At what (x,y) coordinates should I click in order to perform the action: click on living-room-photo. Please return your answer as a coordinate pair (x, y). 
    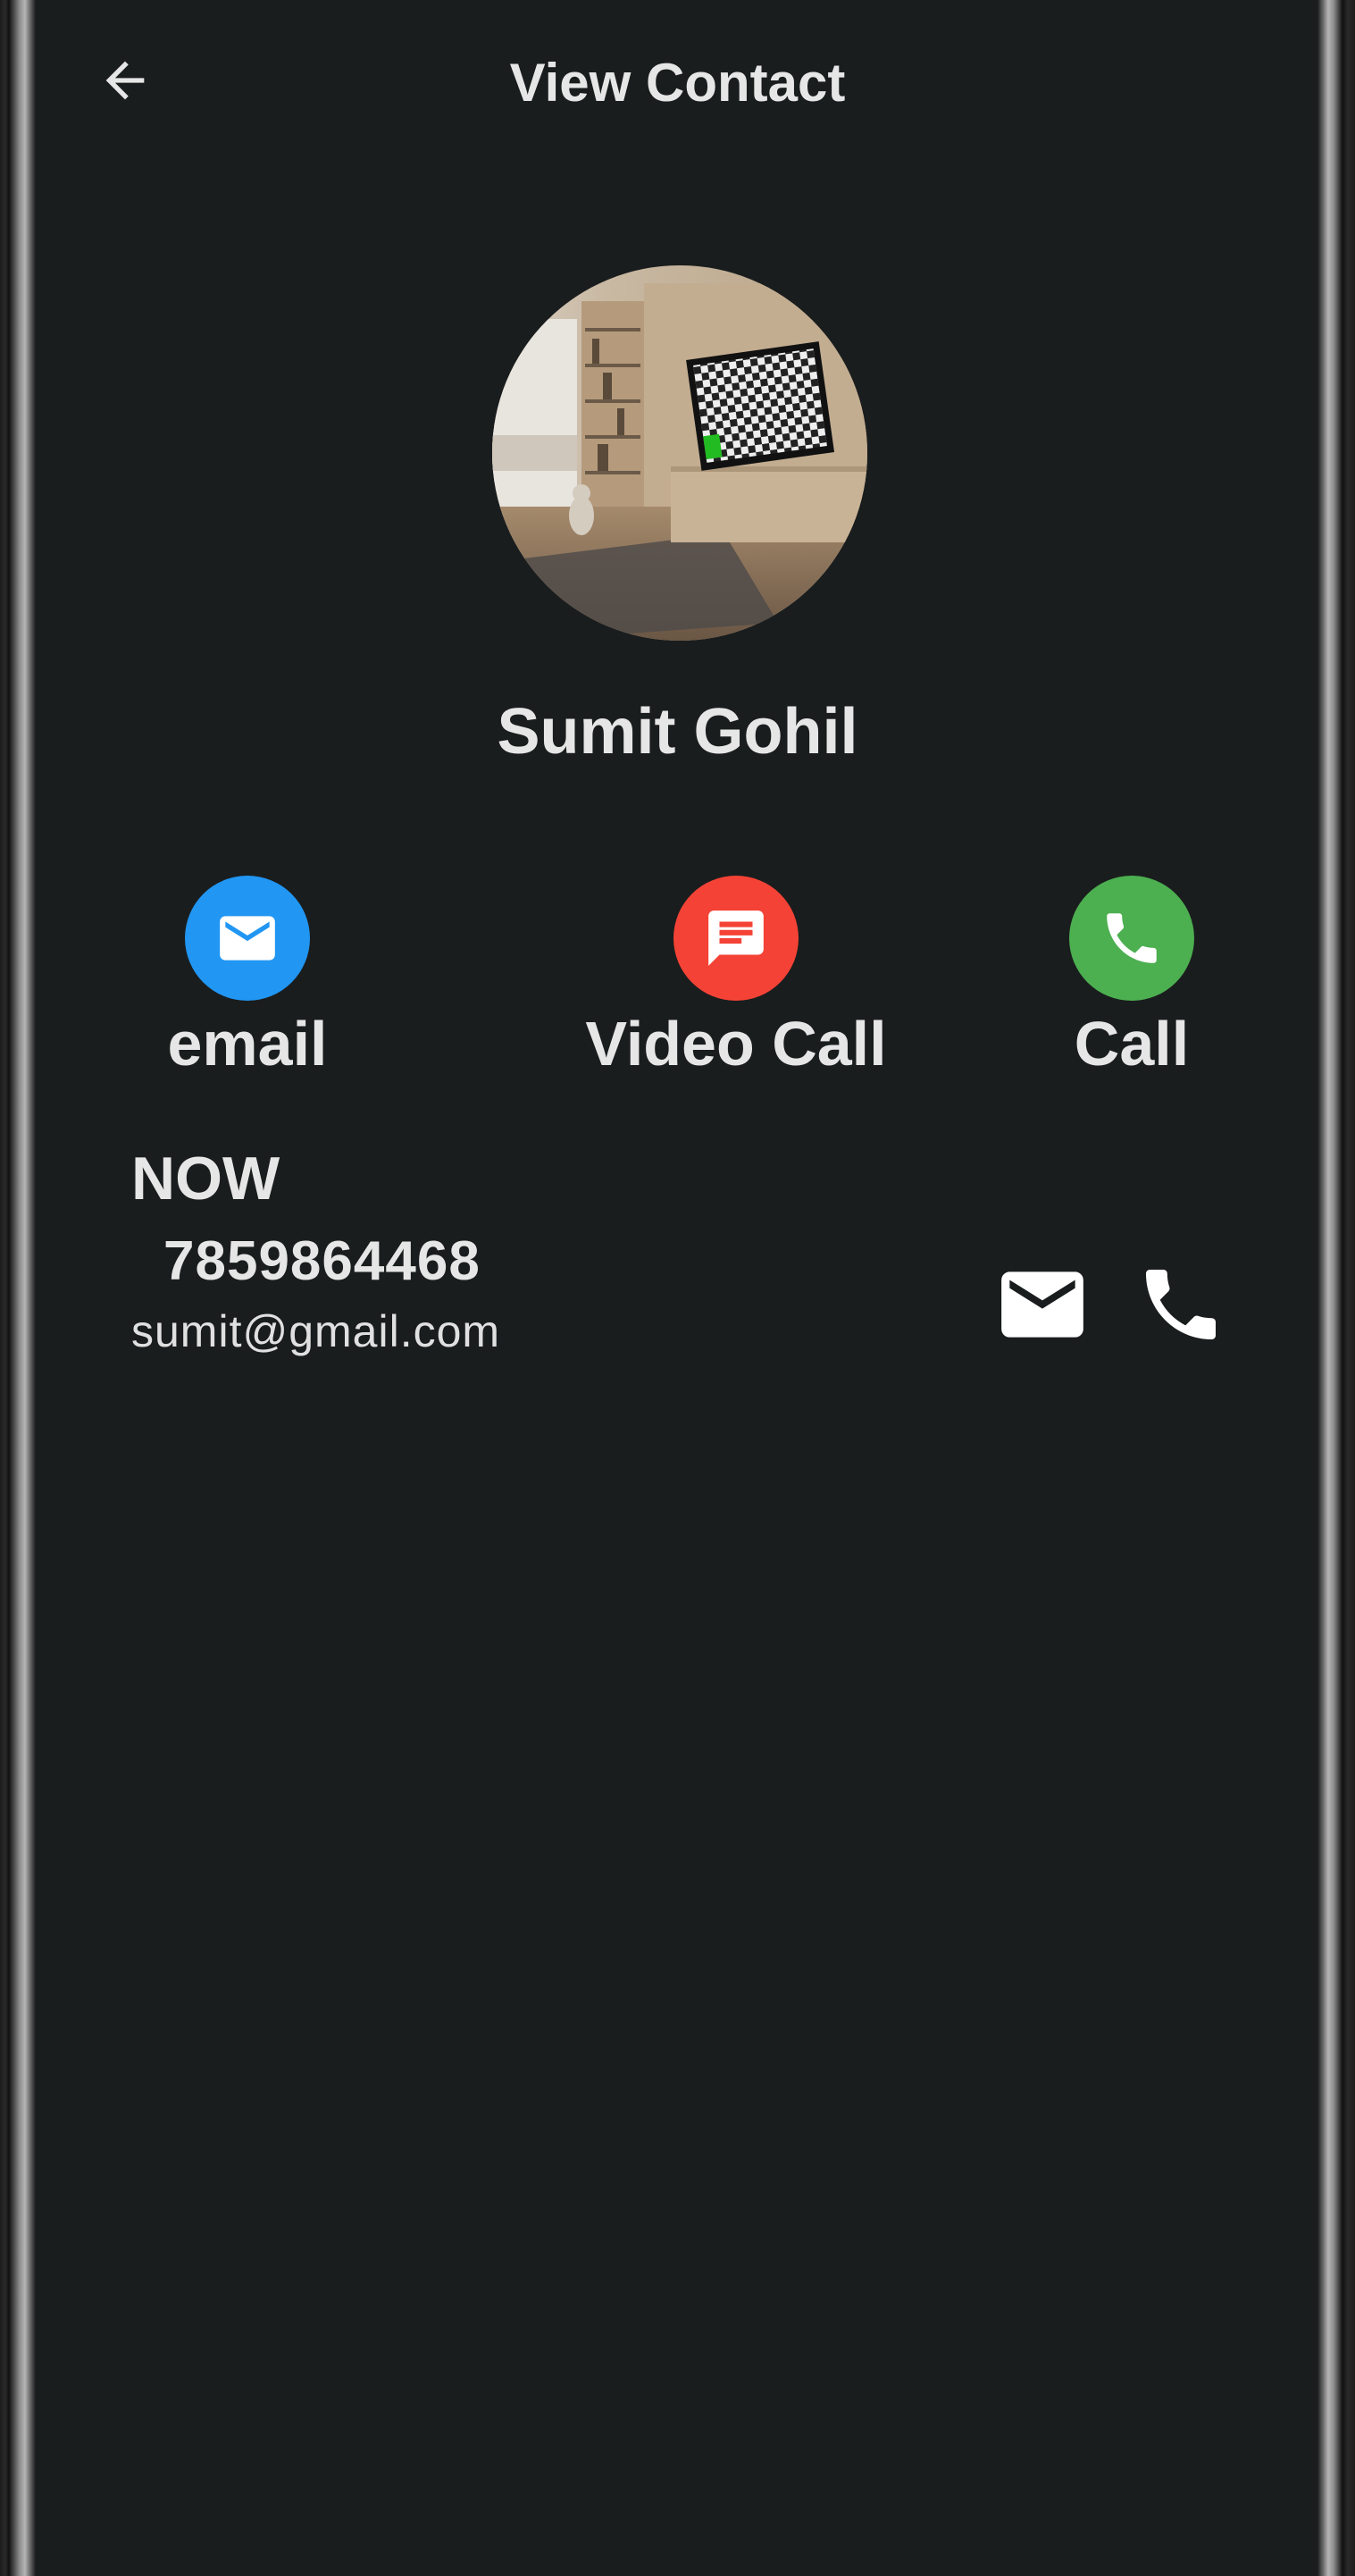
    Looking at the image, I should click on (679, 453).